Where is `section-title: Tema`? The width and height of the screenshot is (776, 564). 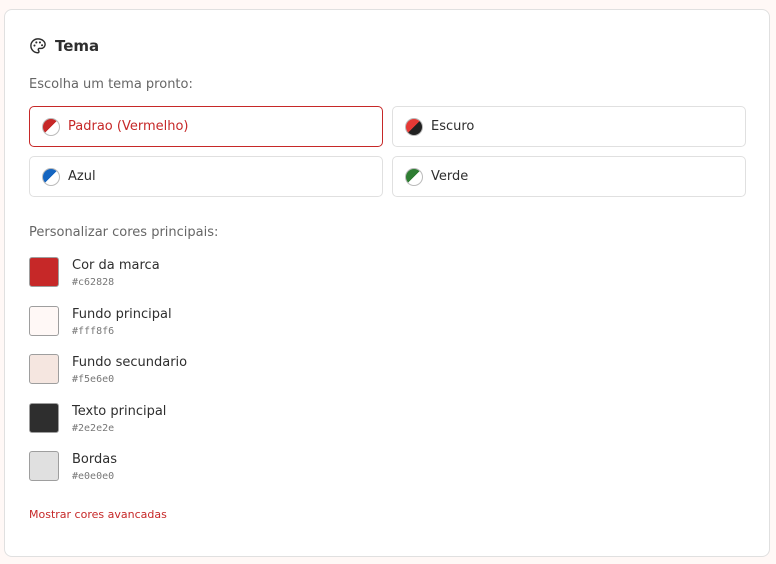
section-title: Tema is located at coordinates (77, 46).